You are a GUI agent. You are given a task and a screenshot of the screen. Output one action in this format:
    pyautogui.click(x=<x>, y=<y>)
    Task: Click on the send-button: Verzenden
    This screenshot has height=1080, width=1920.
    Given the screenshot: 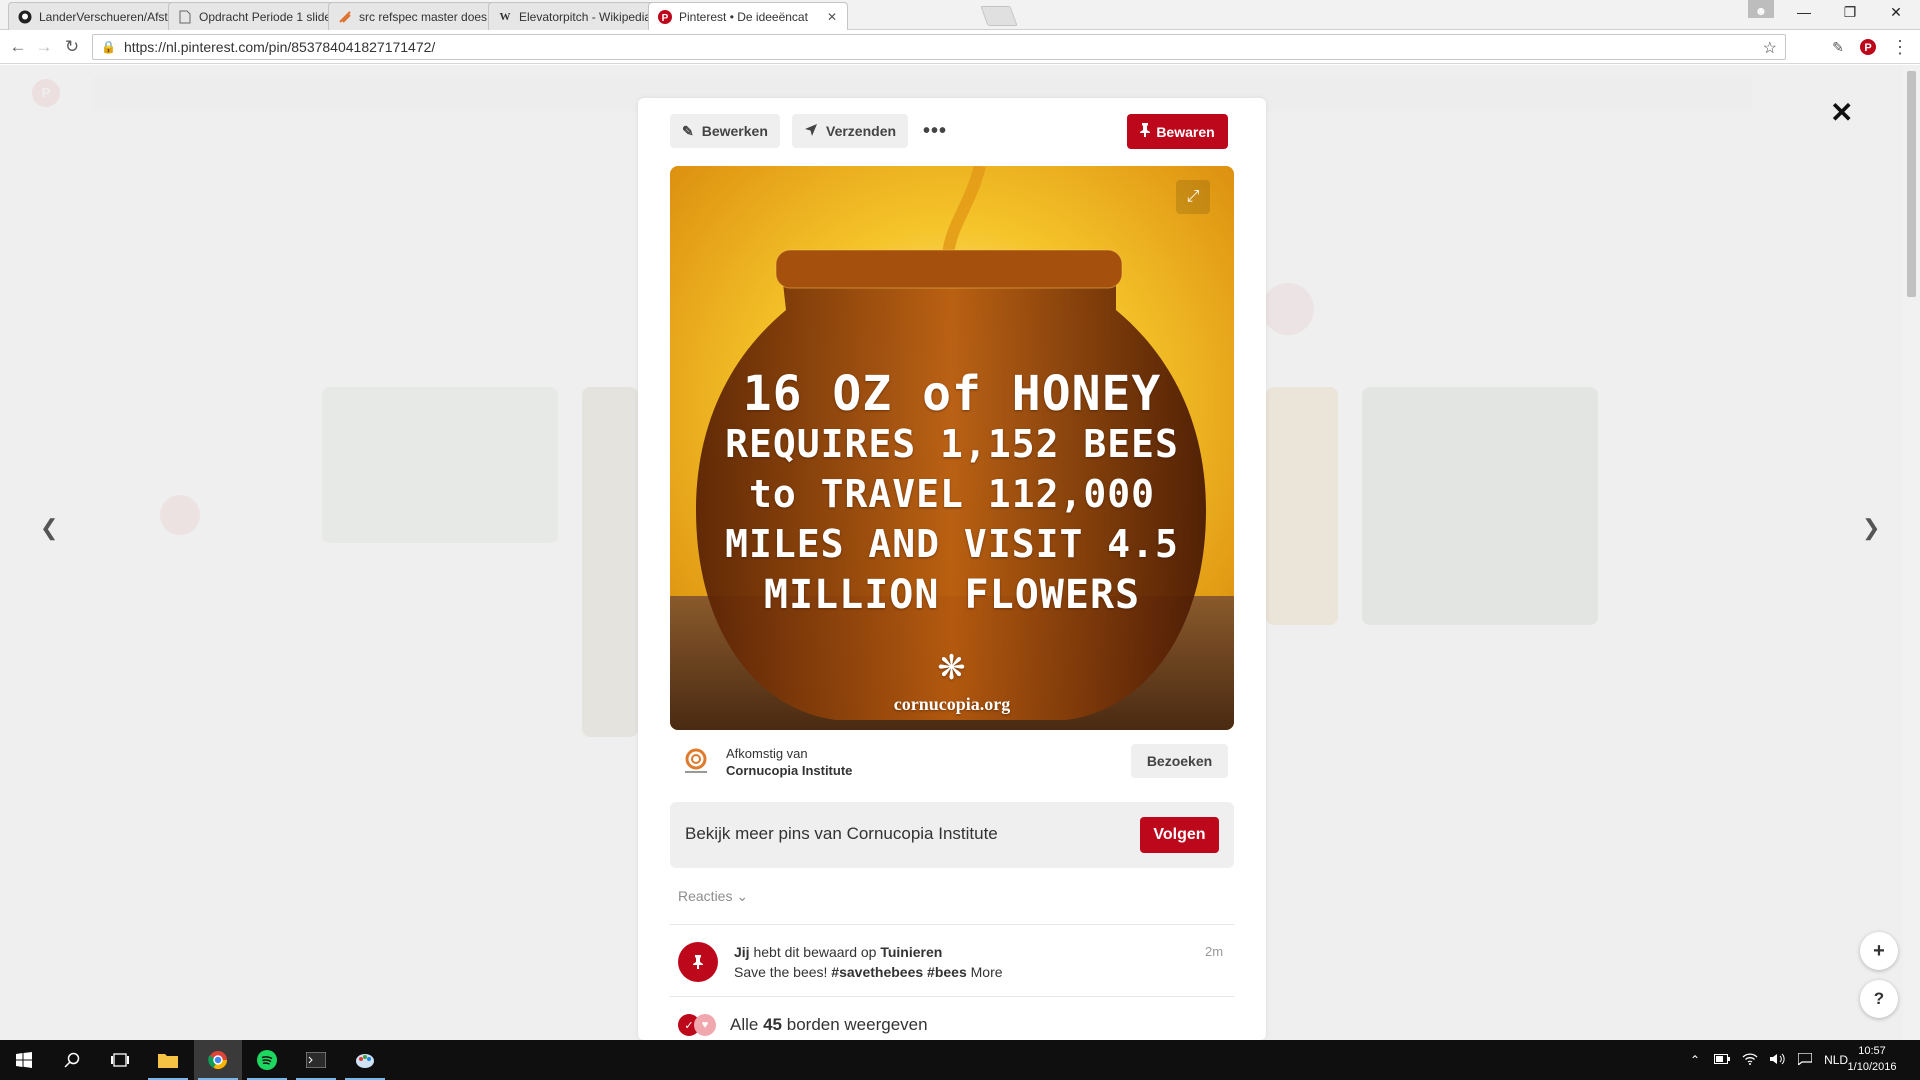 What is the action you would take?
    pyautogui.click(x=850, y=131)
    